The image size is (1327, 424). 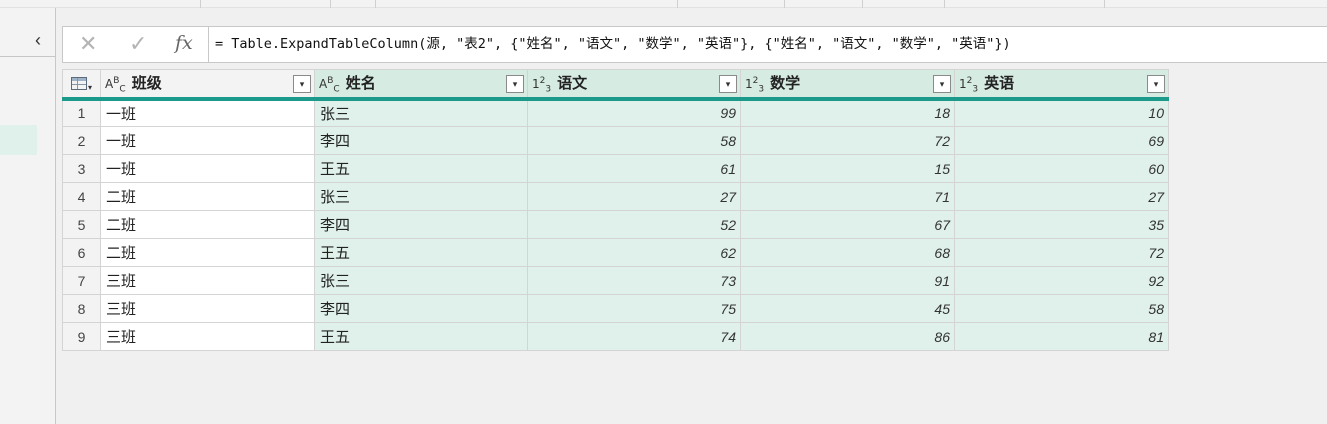 I want to click on table-cell: 71, so click(x=847, y=196).